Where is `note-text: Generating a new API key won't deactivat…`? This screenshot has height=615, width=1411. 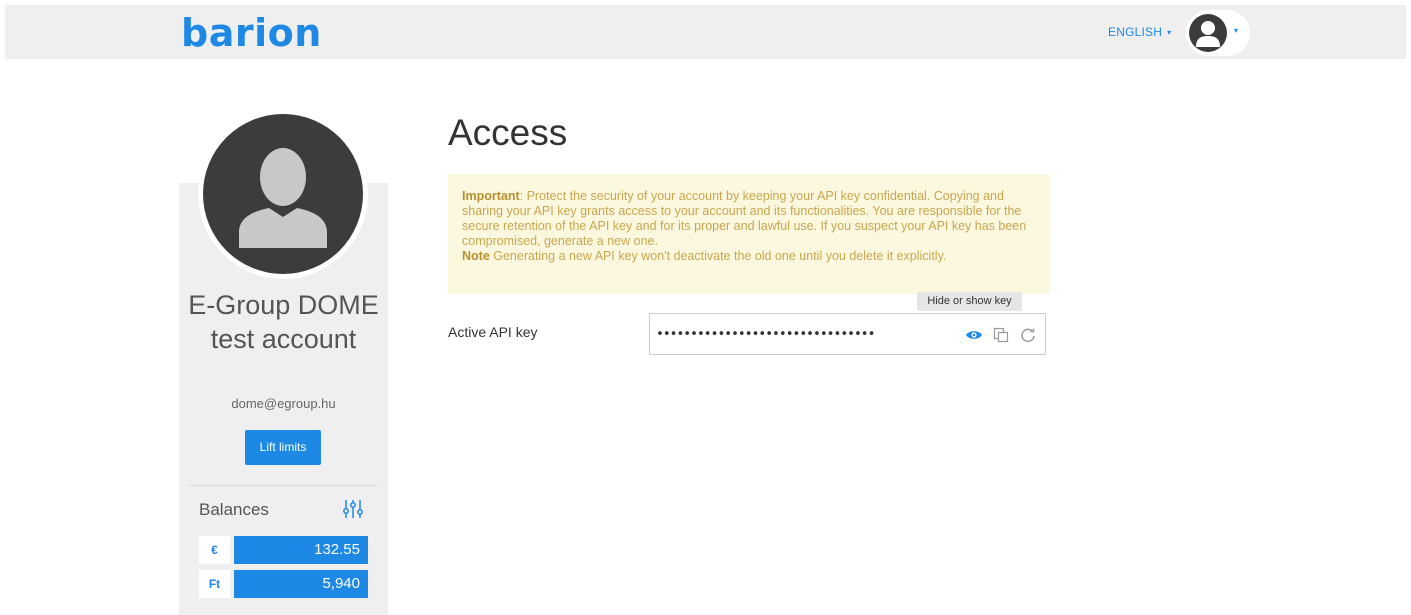
note-text: Generating a new API key won't deactivat… is located at coordinates (718, 256).